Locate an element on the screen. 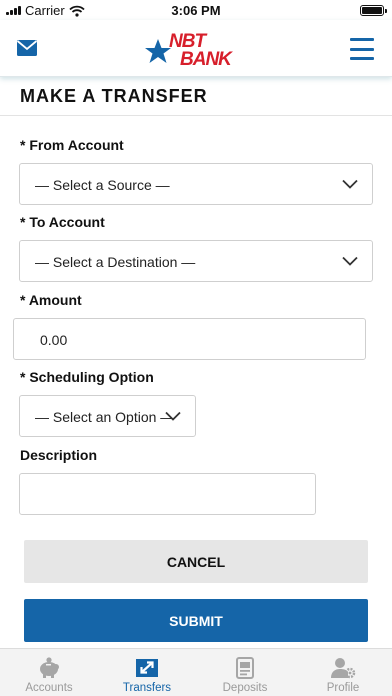  nbt-bank-logo: NBT BANK is located at coordinates (194, 49).